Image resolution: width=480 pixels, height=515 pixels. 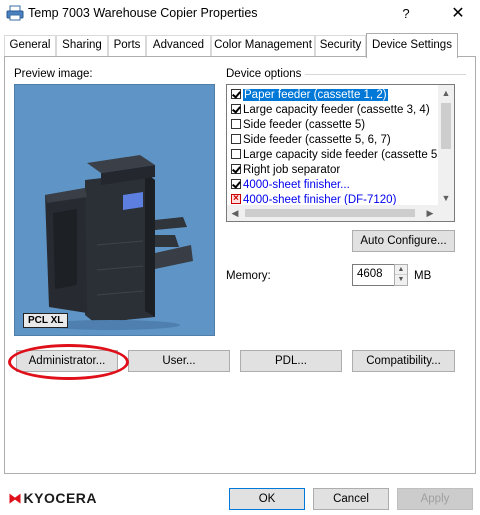 I want to click on list-item-label: Side feeder (cassette 5, 6, 7), so click(x=317, y=140).